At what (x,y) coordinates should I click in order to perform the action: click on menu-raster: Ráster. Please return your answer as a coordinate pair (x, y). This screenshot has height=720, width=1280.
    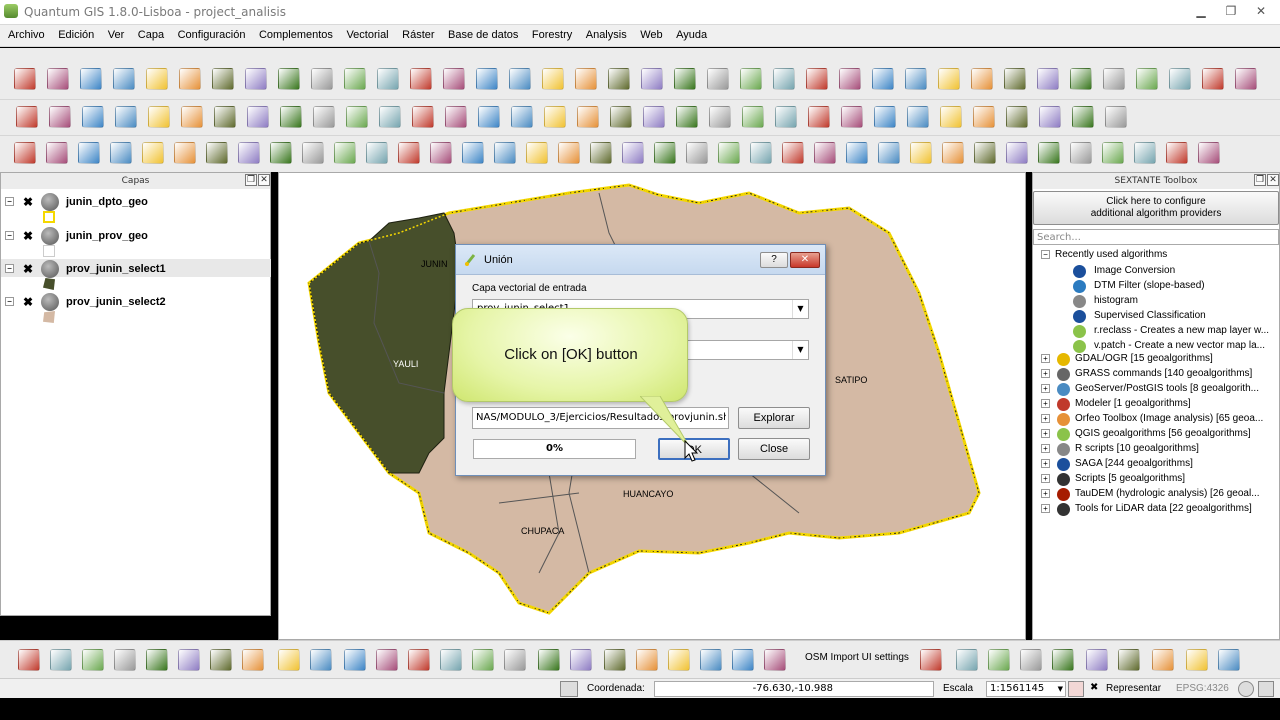
    Looking at the image, I should click on (418, 33).